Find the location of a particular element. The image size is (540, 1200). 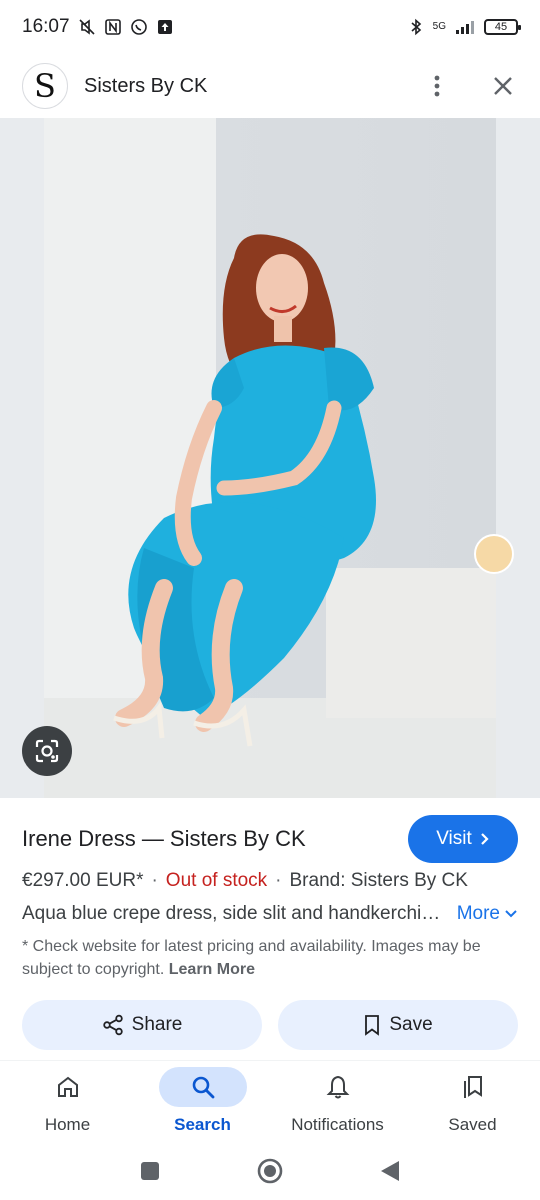

share-label: Share is located at coordinates (157, 1024).